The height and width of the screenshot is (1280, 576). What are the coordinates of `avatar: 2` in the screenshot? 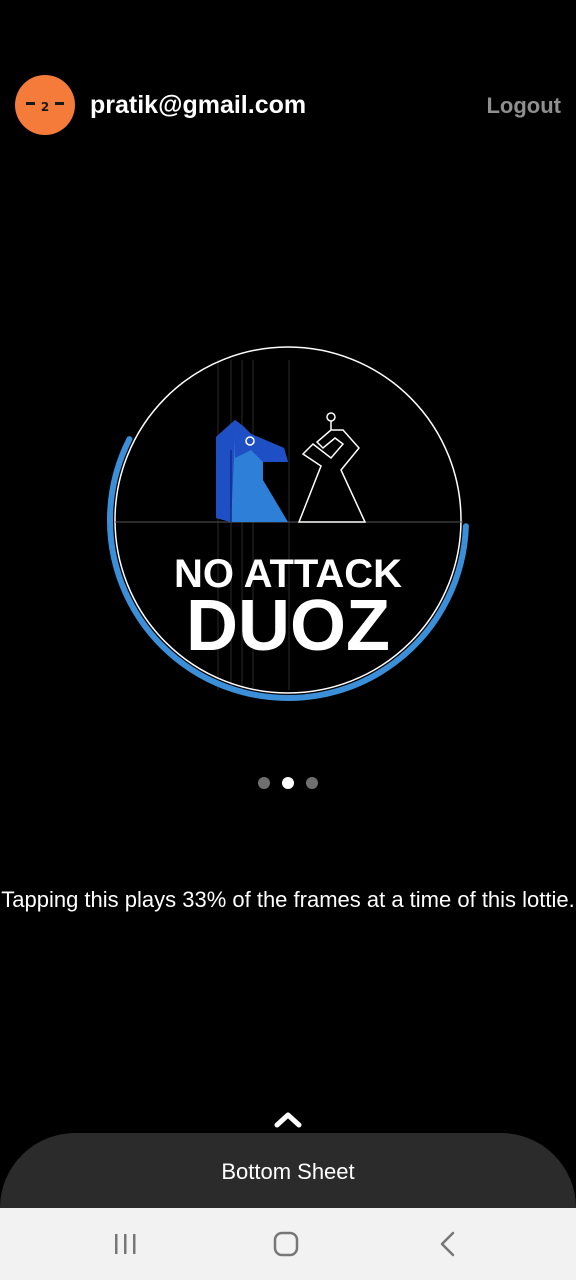 It's located at (45, 105).